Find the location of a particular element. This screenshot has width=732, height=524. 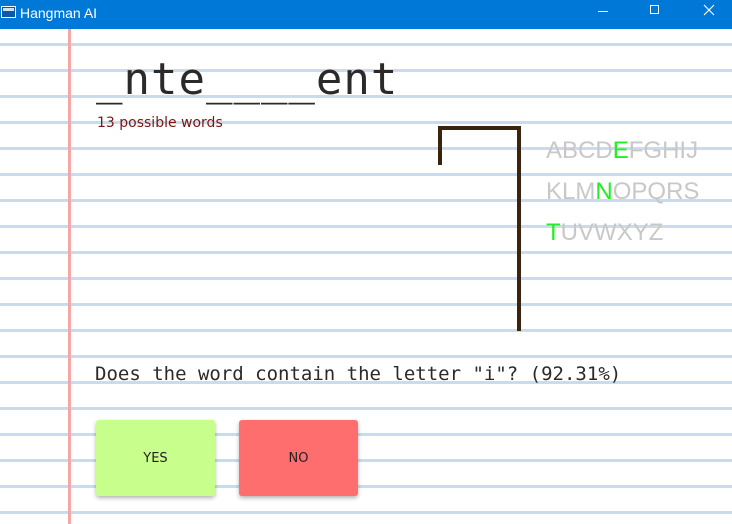

letter-h: H is located at coordinates (671, 150).